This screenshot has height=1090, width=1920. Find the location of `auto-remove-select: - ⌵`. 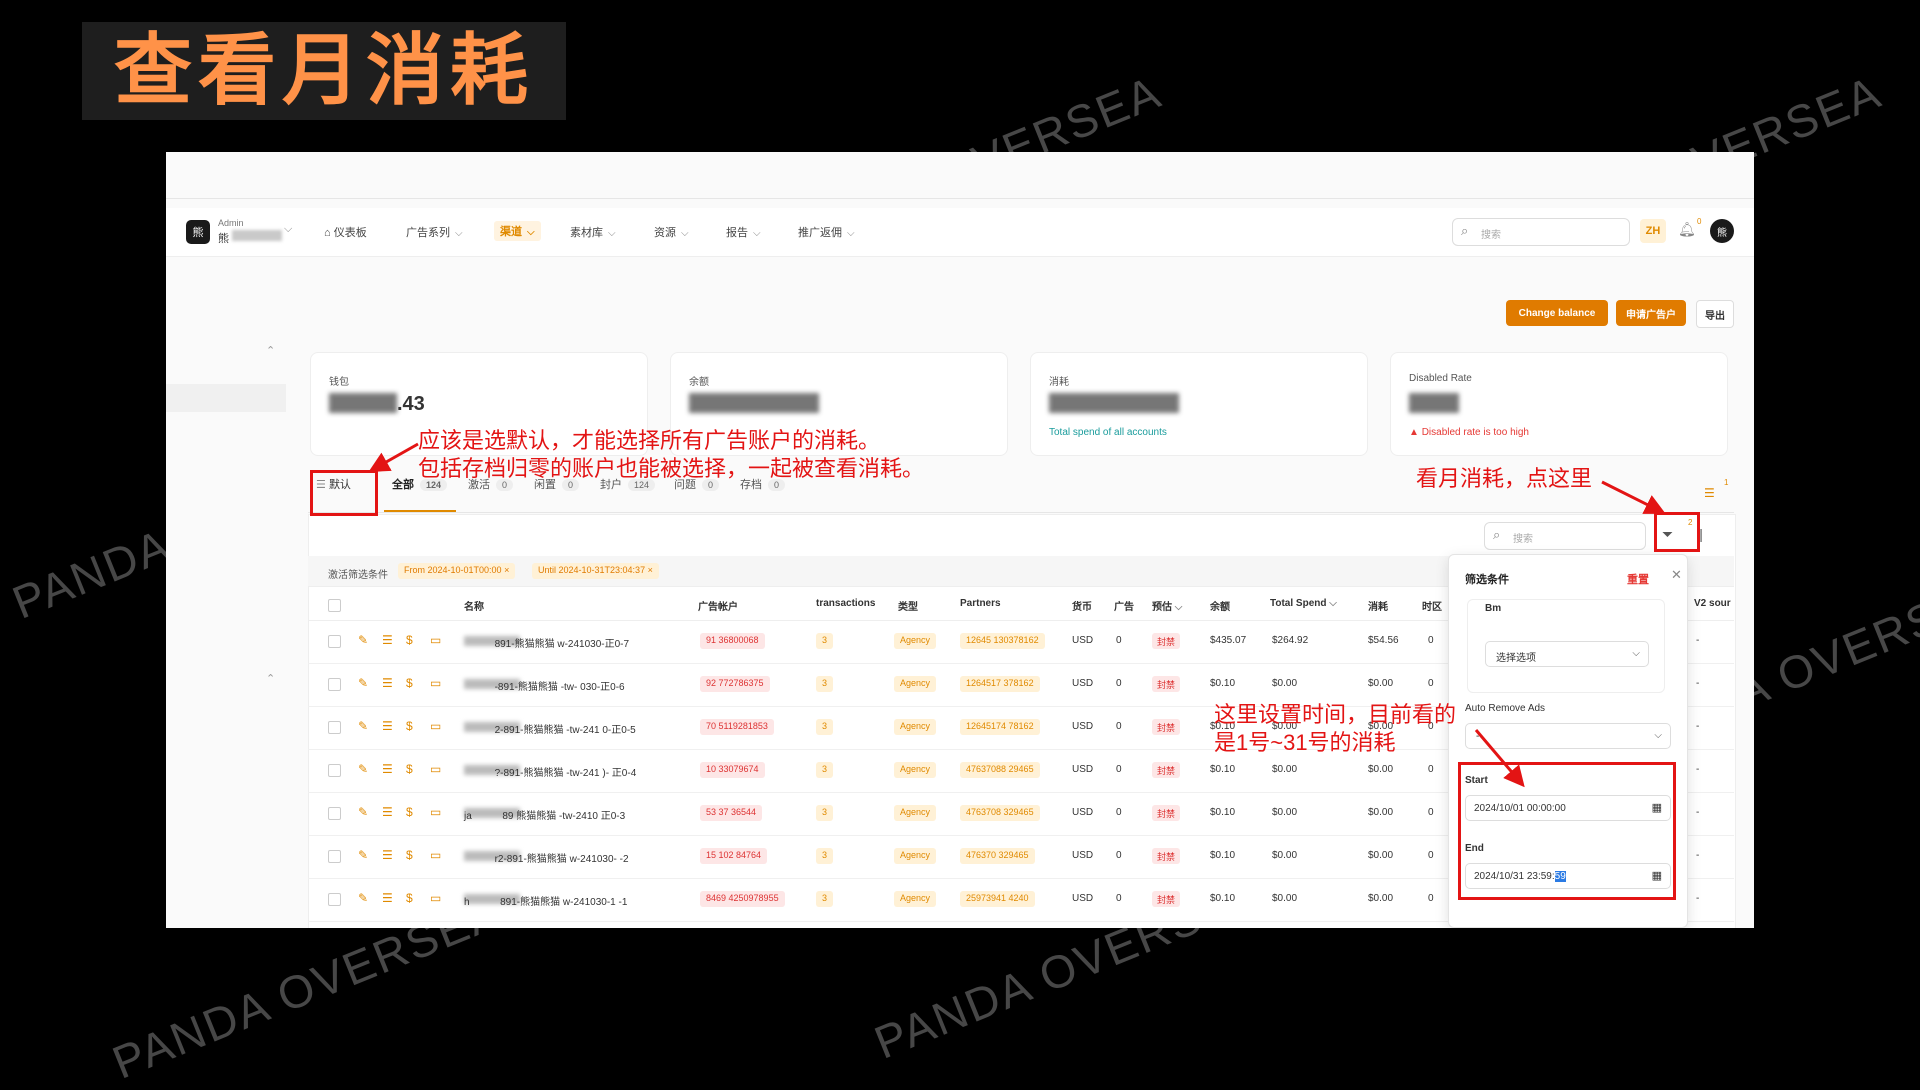

auto-remove-select: - ⌵ is located at coordinates (1568, 736).